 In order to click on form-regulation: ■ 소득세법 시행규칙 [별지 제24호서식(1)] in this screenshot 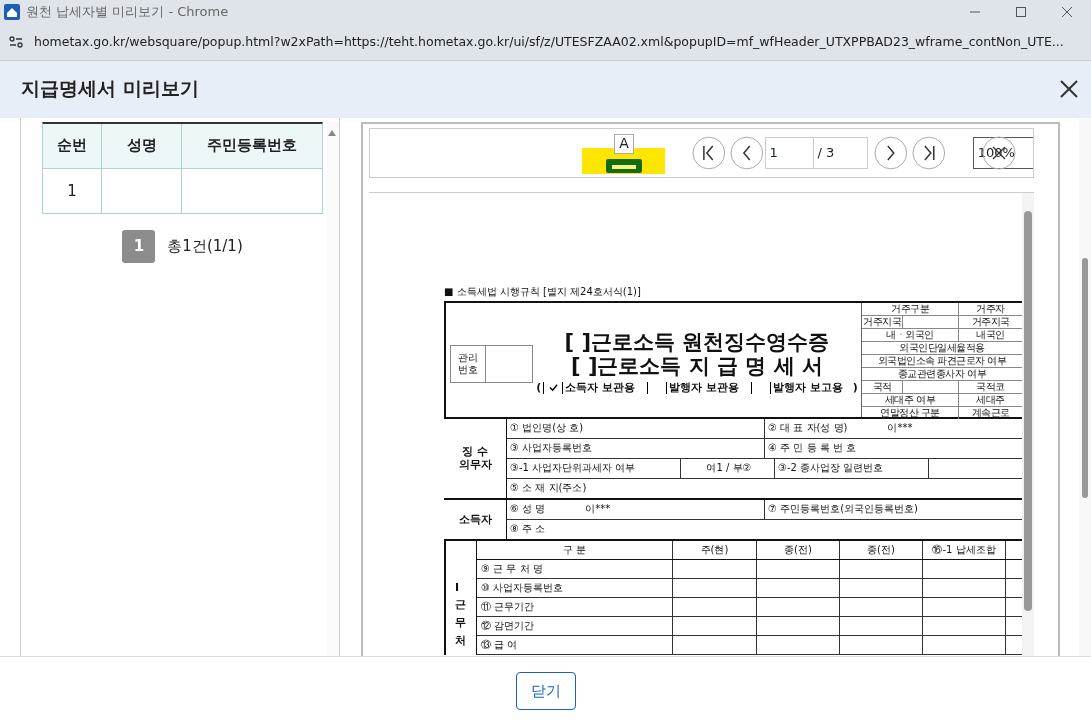, I will do `click(543, 291)`.